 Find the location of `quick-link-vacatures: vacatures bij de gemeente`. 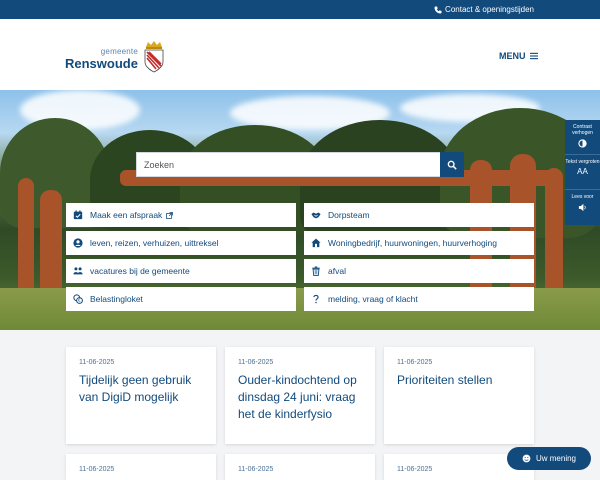

quick-link-vacatures: vacatures bij de gemeente is located at coordinates (181, 271).